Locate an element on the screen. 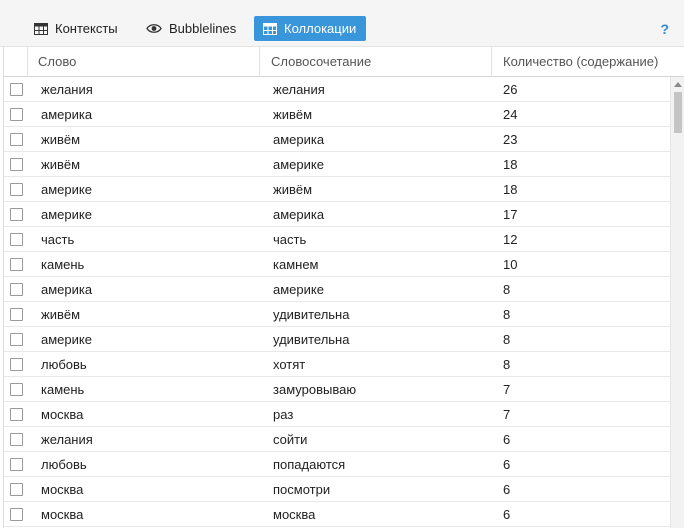 This screenshot has width=684, height=528. collocation-cell: замуровываю is located at coordinates (315, 389).